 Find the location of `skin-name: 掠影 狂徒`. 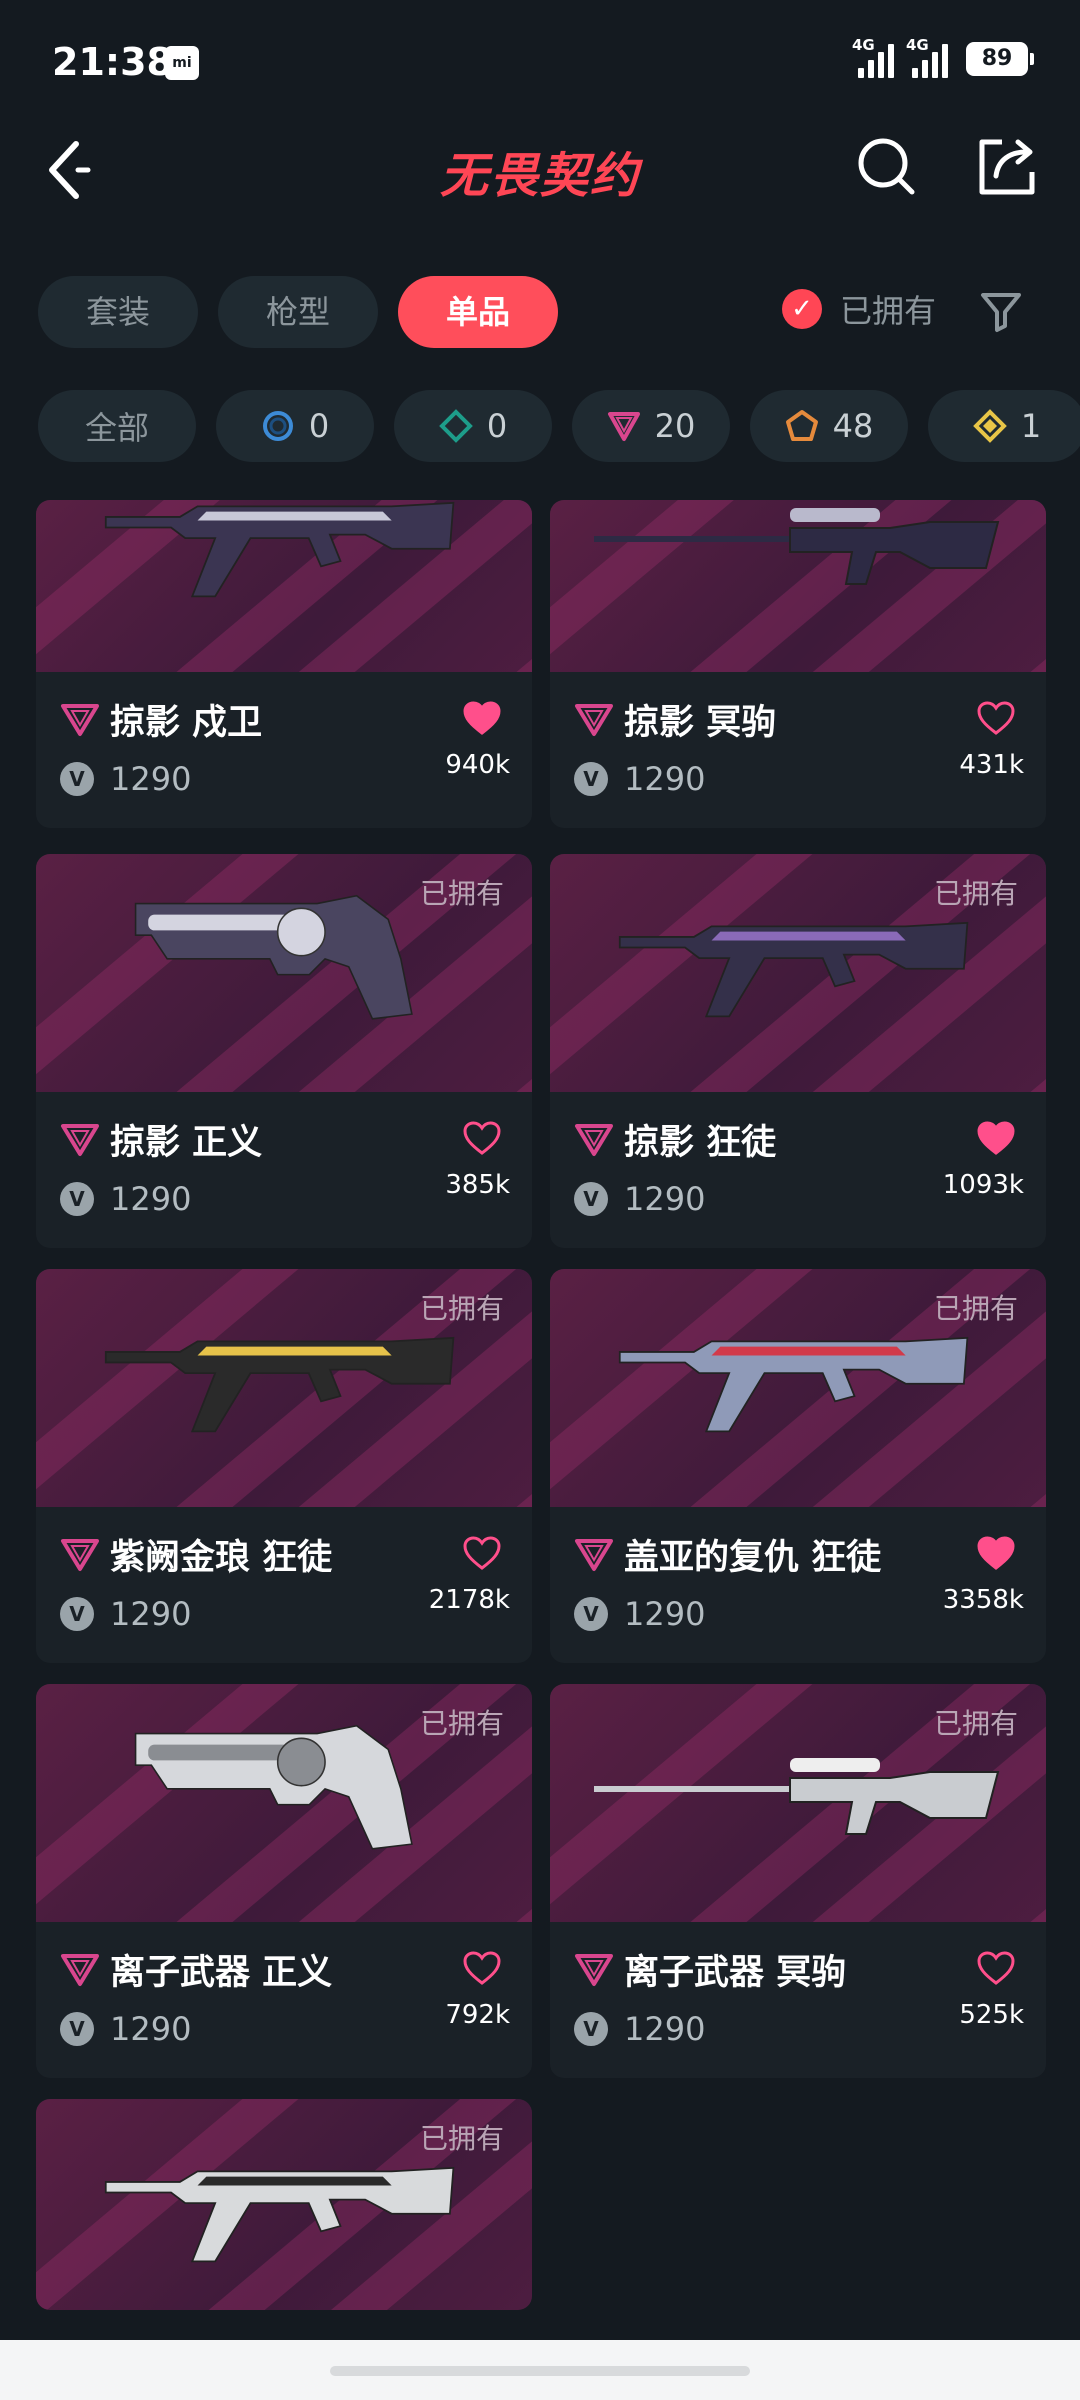

skin-name: 掠影 狂徒 is located at coordinates (700, 1143).